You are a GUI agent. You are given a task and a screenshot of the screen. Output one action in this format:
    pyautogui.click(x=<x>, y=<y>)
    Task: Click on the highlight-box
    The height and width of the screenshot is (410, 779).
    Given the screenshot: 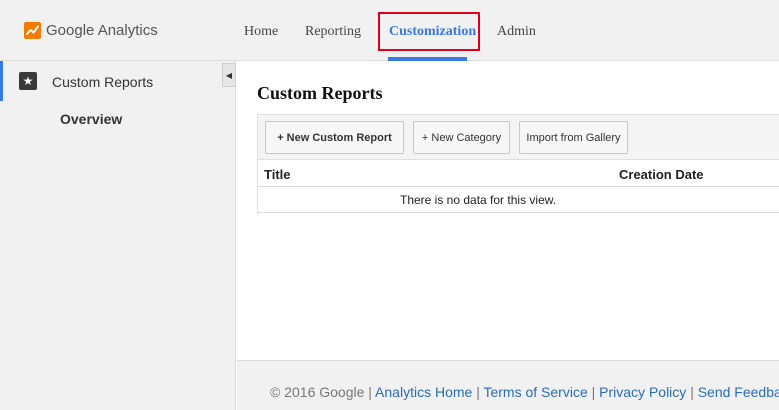 What is the action you would take?
    pyautogui.click(x=429, y=31)
    